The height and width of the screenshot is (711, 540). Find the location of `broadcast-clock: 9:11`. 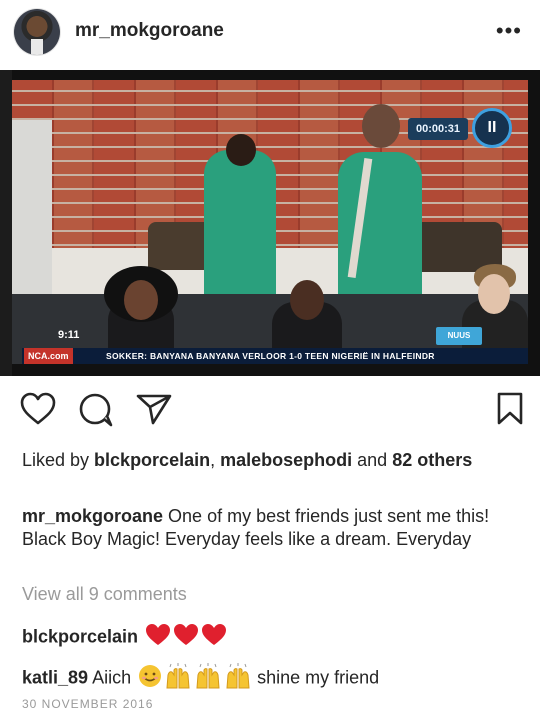

broadcast-clock: 9:11 is located at coordinates (69, 335).